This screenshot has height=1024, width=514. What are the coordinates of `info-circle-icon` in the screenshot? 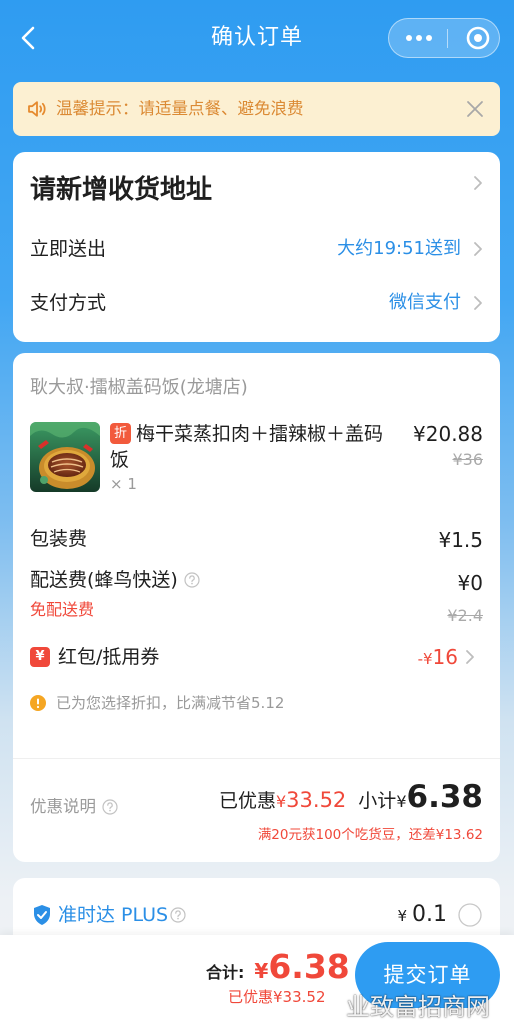 It's located at (38, 703).